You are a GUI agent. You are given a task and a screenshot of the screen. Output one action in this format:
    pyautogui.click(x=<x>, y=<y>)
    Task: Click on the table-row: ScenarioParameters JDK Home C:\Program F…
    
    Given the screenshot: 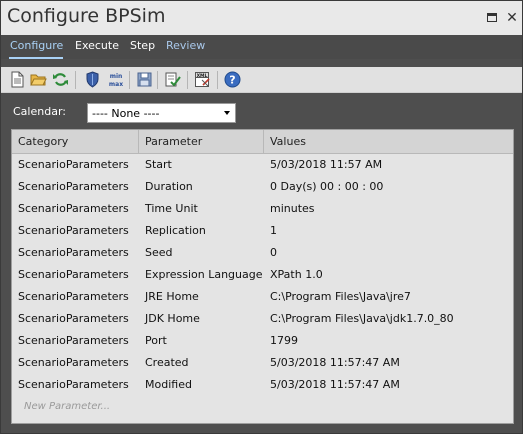 What is the action you would take?
    pyautogui.click(x=262, y=319)
    